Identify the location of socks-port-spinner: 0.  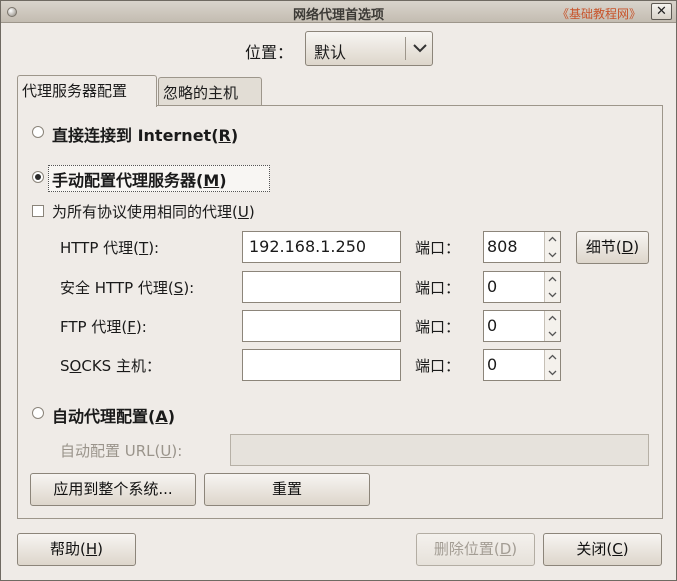
(522, 365).